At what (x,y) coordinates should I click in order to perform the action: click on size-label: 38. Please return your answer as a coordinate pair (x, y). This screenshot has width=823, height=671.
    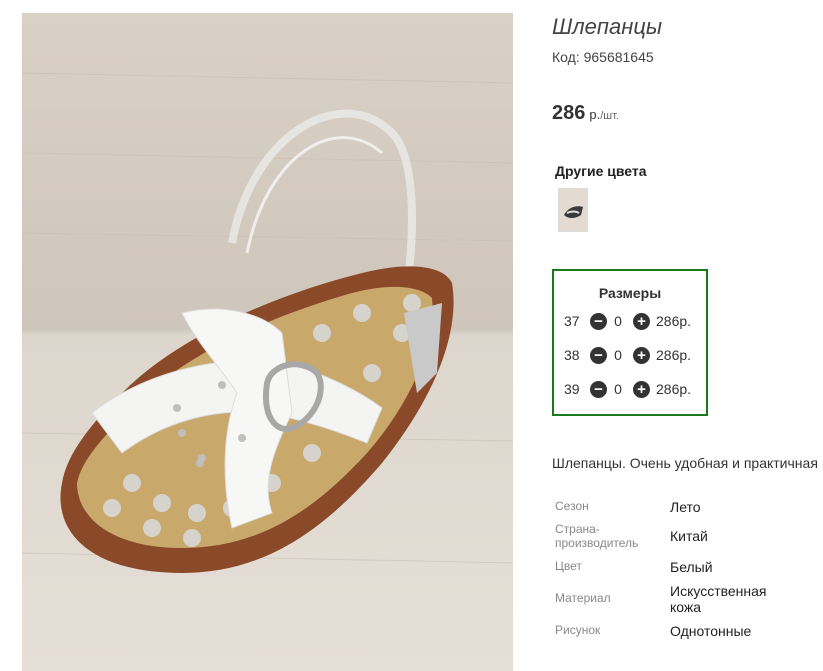
    Looking at the image, I should click on (572, 355).